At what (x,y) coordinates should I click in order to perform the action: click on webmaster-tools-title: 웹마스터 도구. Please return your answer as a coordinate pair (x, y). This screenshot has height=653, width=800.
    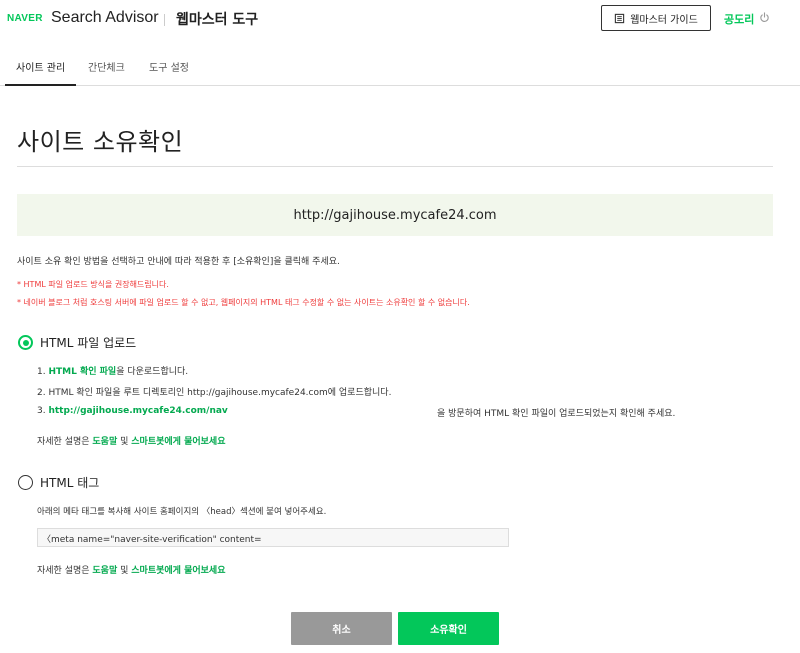
    Looking at the image, I should click on (217, 20).